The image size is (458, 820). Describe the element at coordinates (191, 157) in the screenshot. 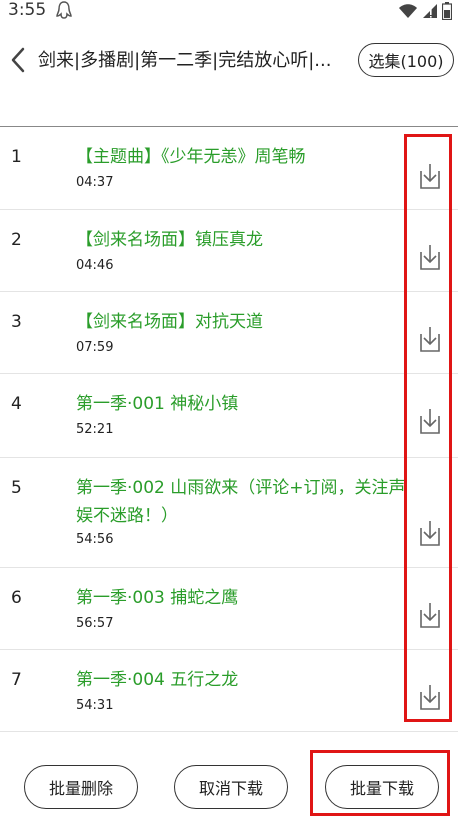

I see `episode-title: 【主题曲】《少年无恙》周笔畅` at that location.